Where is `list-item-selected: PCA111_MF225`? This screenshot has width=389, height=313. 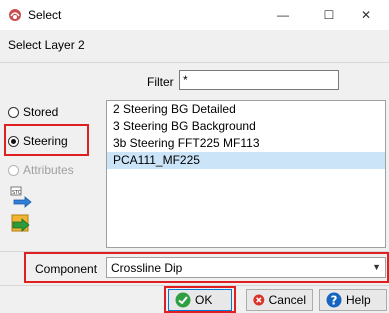
list-item-selected: PCA111_MF225 is located at coordinates (246, 160).